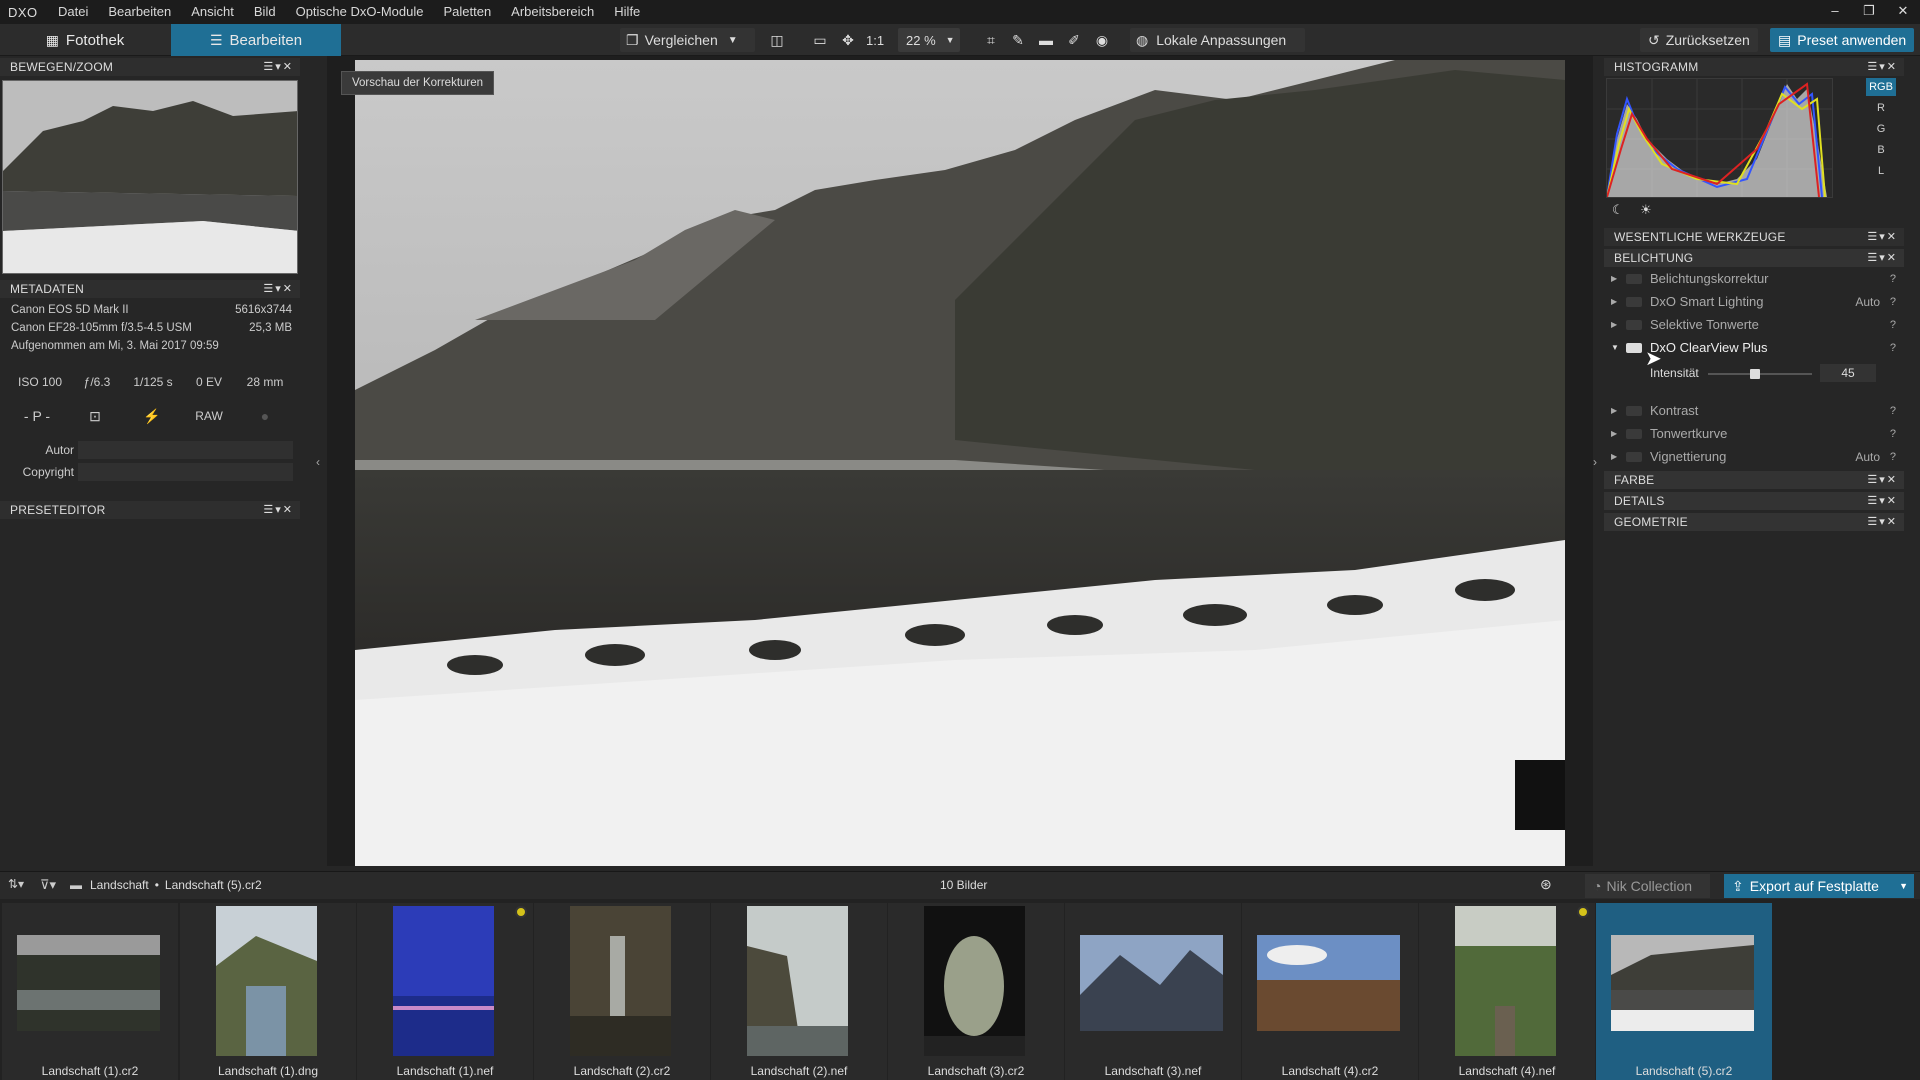  Describe the element at coordinates (1754, 411) in the screenshot. I see `tool-kontrast: ▶ Kontrast ?` at that location.